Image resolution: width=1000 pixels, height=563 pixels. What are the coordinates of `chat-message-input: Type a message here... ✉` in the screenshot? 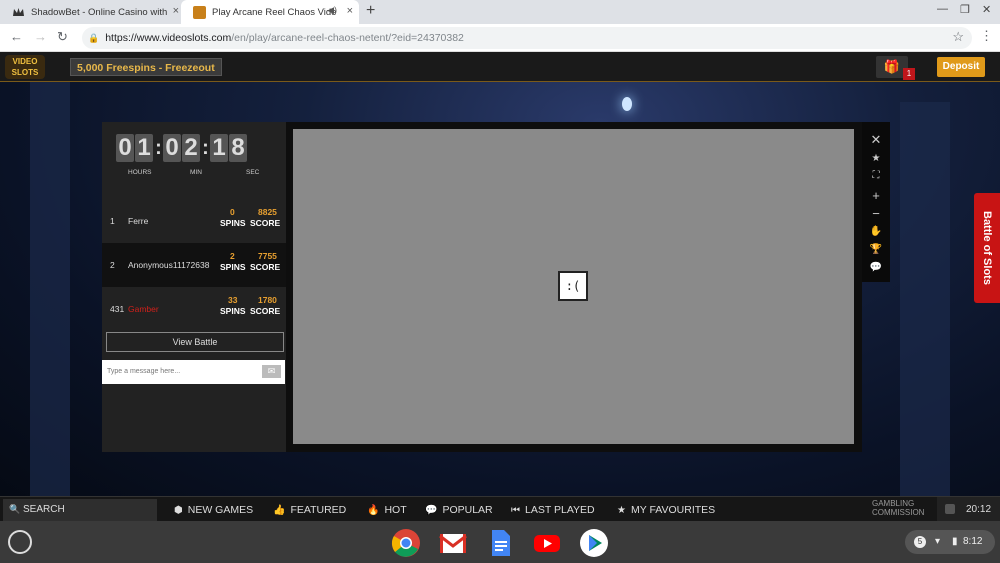 It's located at (193, 372).